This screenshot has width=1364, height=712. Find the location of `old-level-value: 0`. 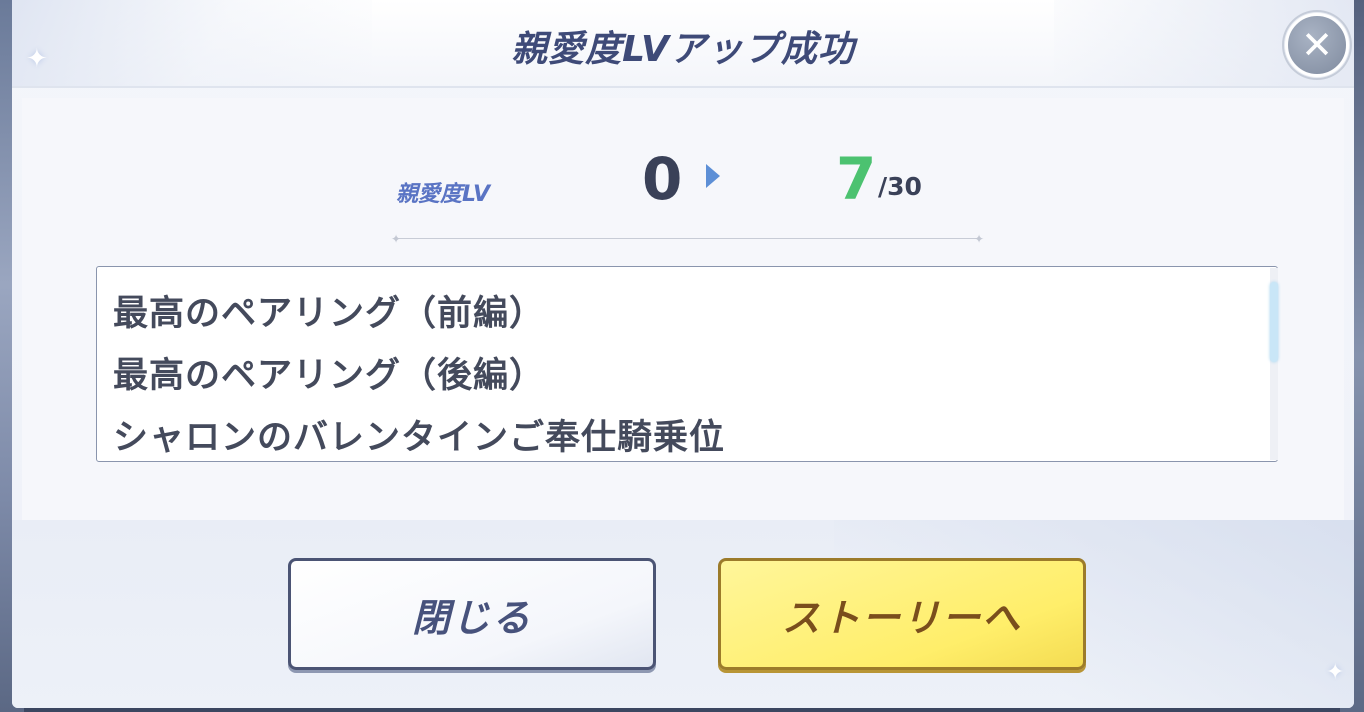

old-level-value: 0 is located at coordinates (662, 179).